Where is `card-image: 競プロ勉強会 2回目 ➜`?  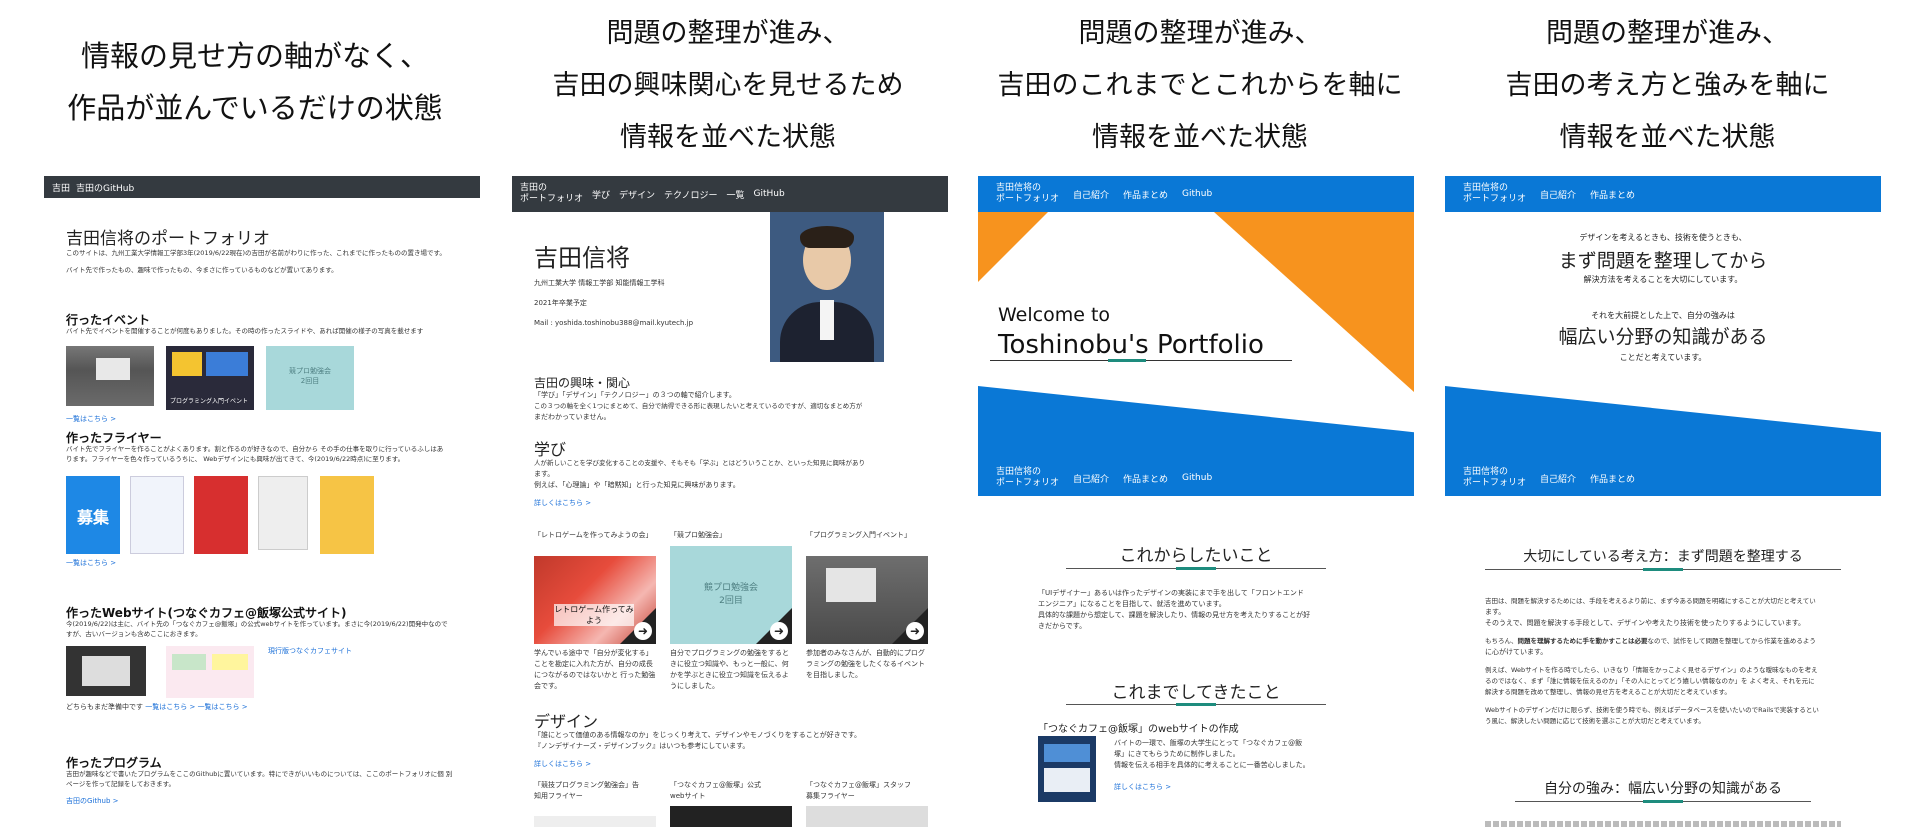
card-image: 競プロ勉強会 2回目 ➜ is located at coordinates (731, 595).